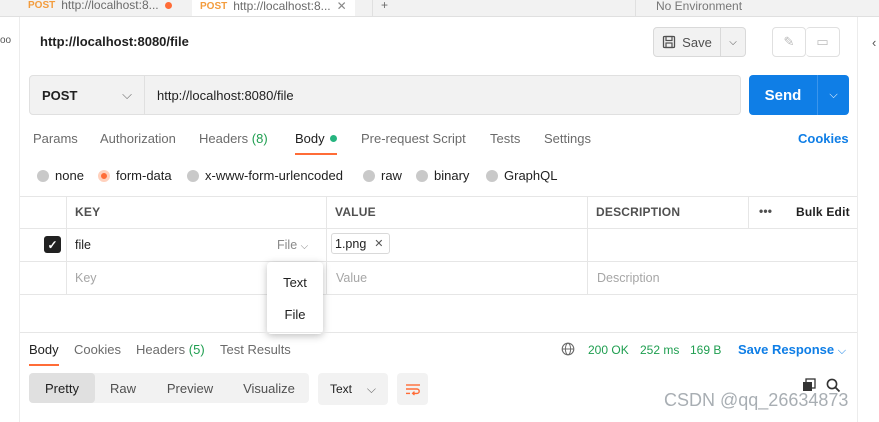 This screenshot has width=879, height=422. Describe the element at coordinates (292, 245) in the screenshot. I see `type-select: File ⌵` at that location.